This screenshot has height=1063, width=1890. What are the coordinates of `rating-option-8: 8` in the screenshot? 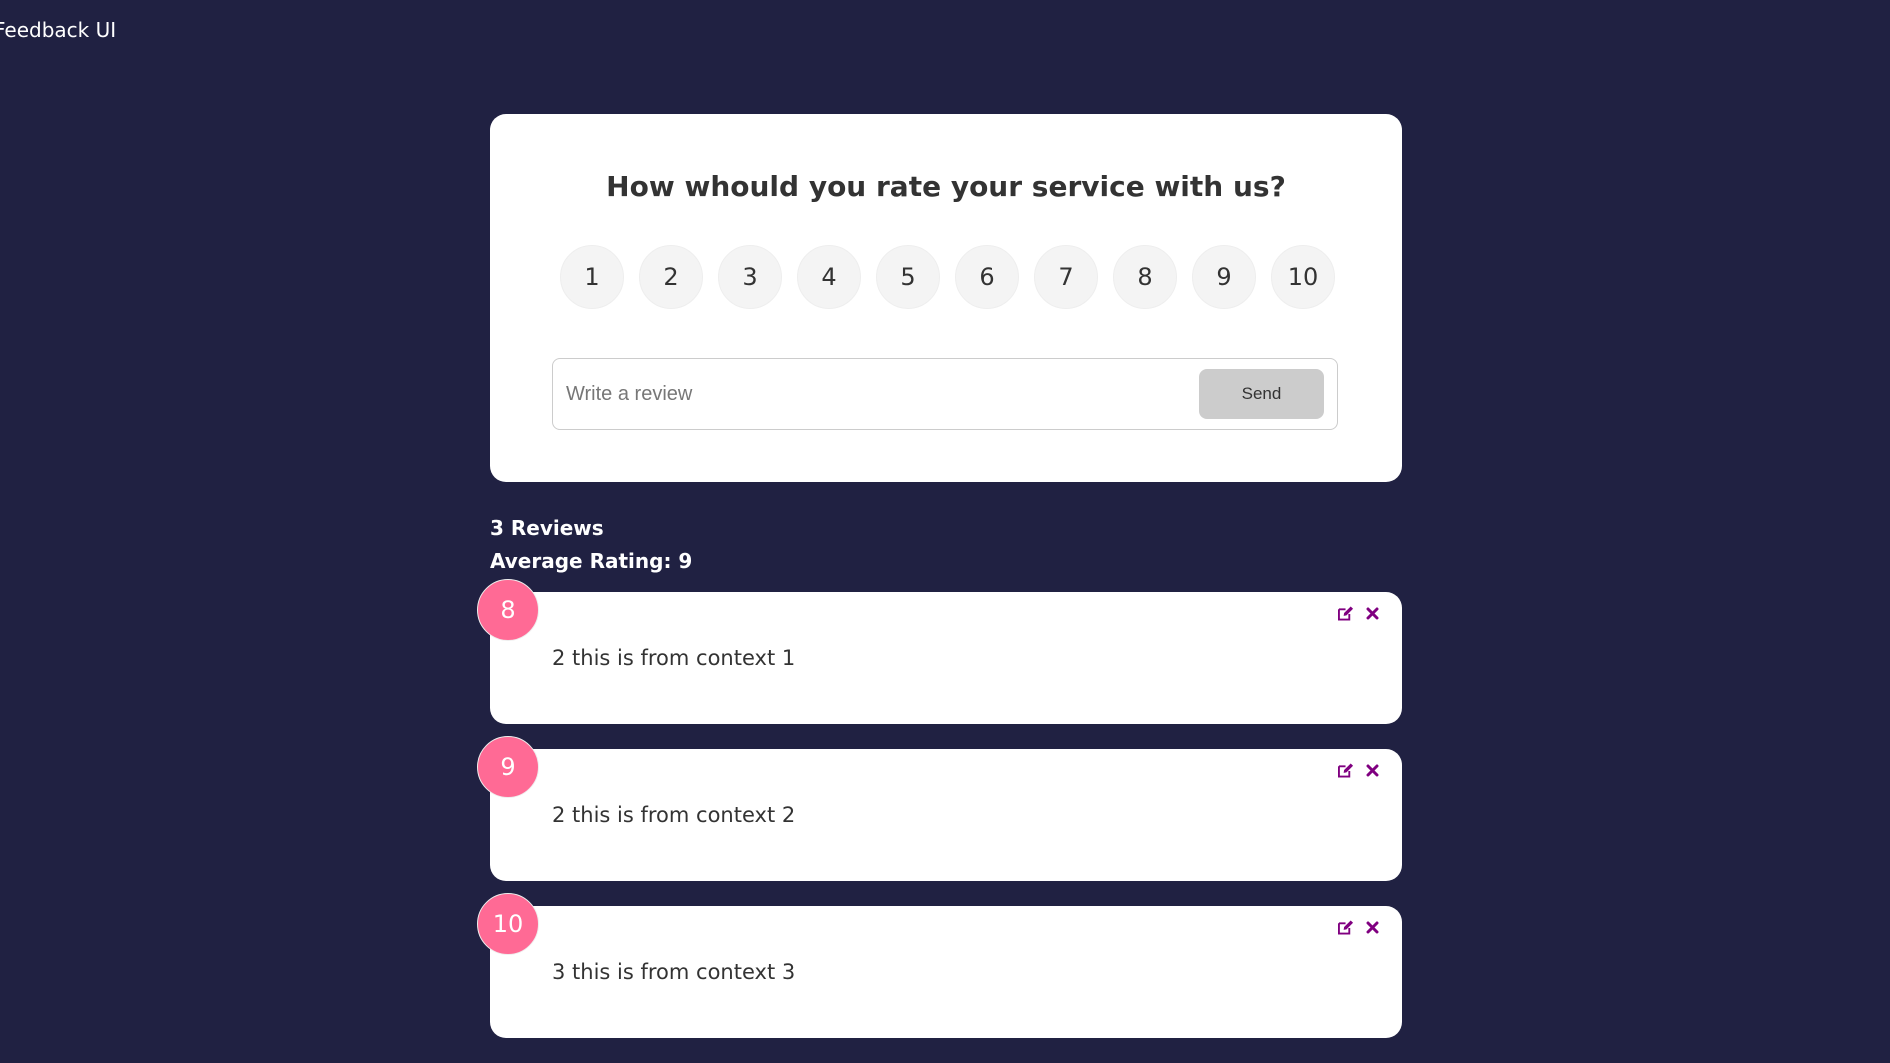 It's located at (1145, 277).